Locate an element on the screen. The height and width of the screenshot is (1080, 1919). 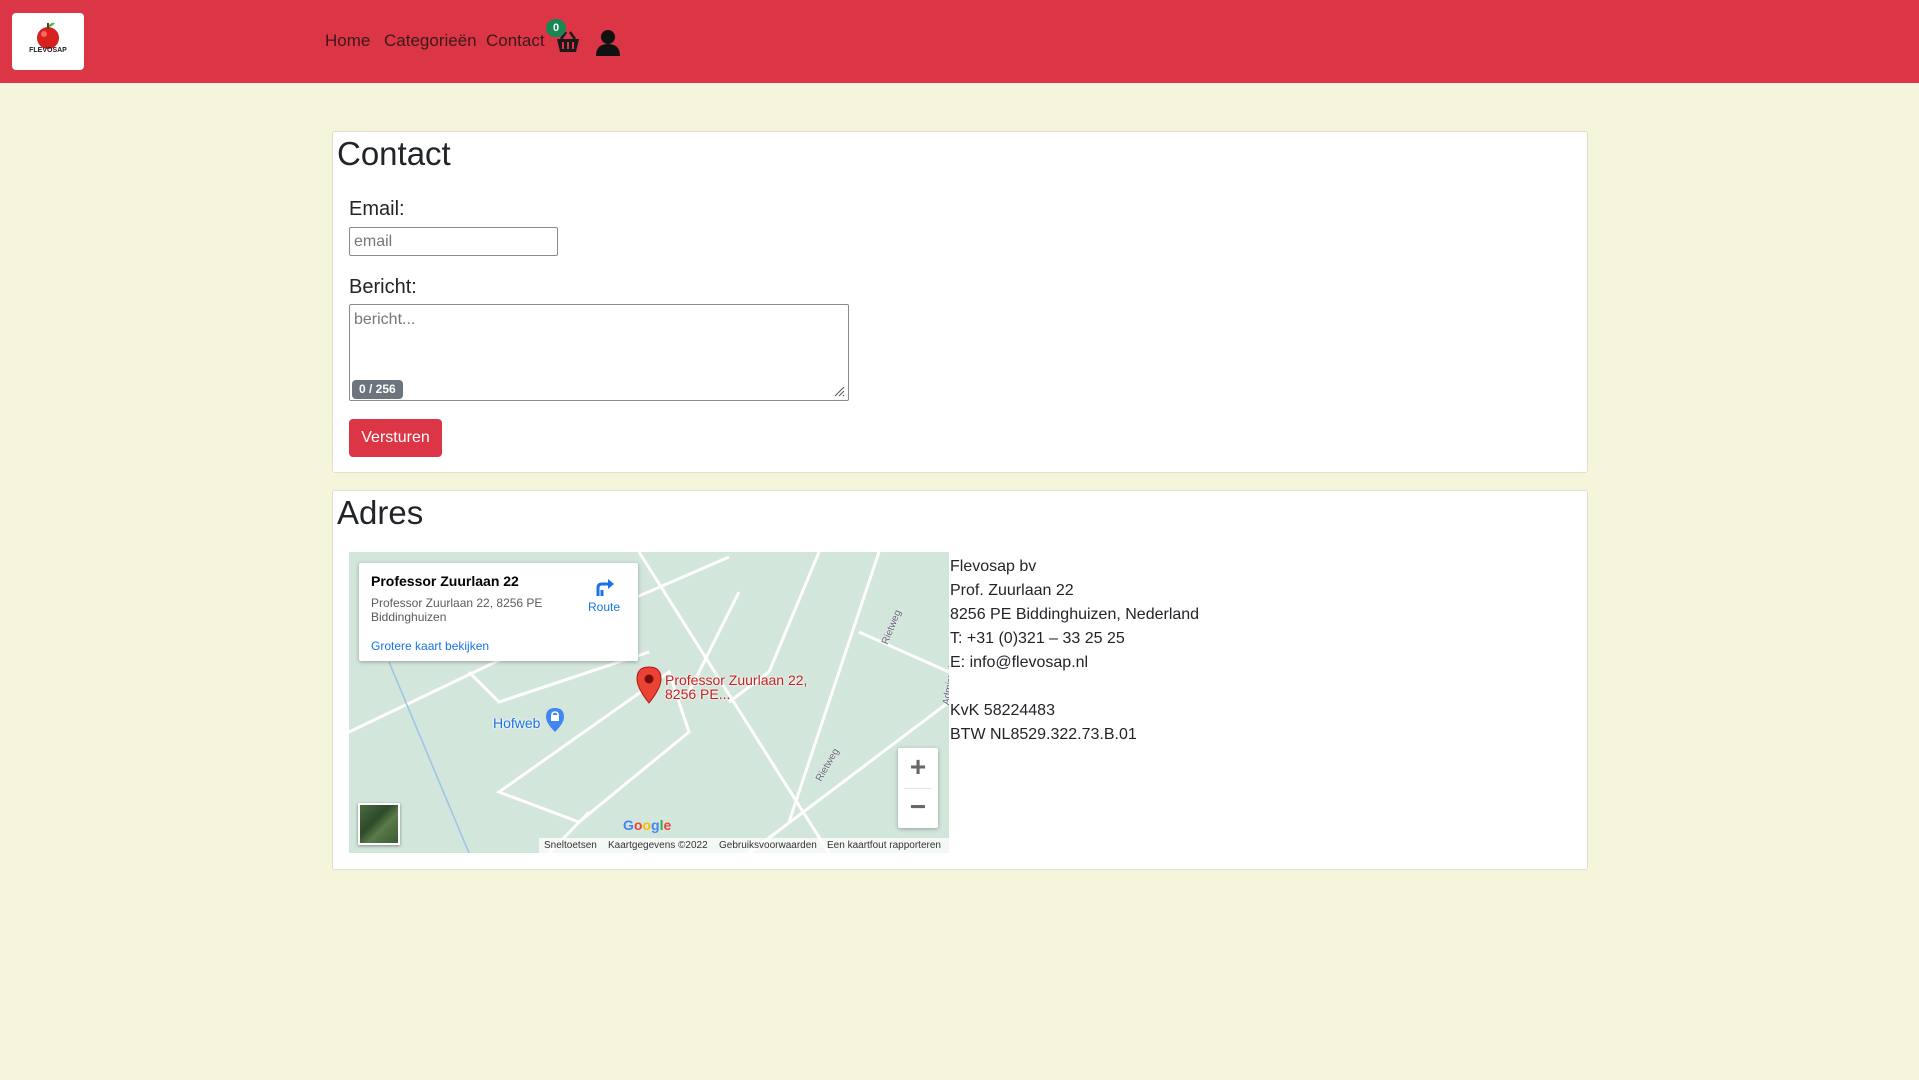
nav-contact: Contact is located at coordinates (515, 41).